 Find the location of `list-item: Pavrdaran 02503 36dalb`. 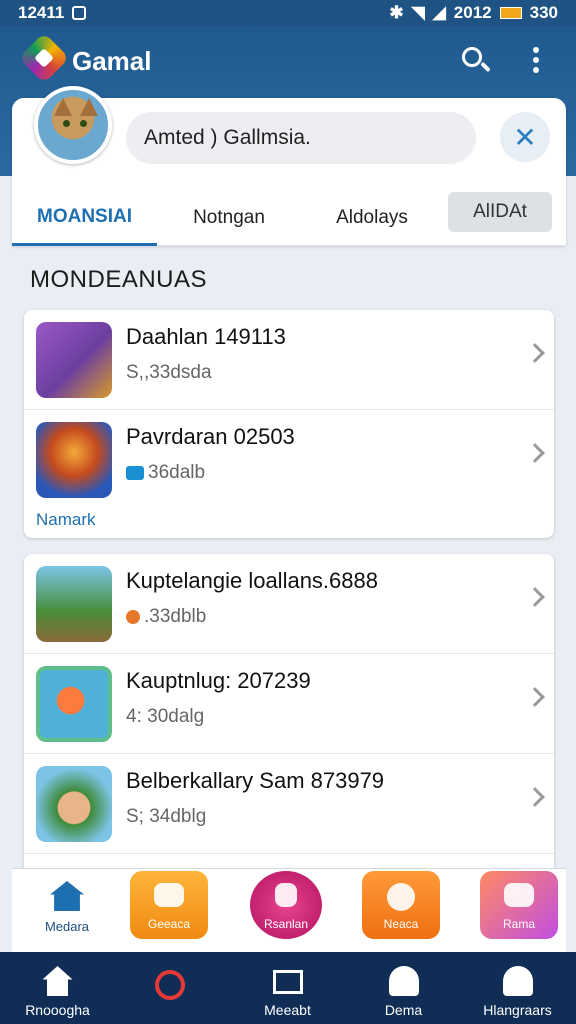

list-item: Pavrdaran 02503 36dalb is located at coordinates (289, 460).